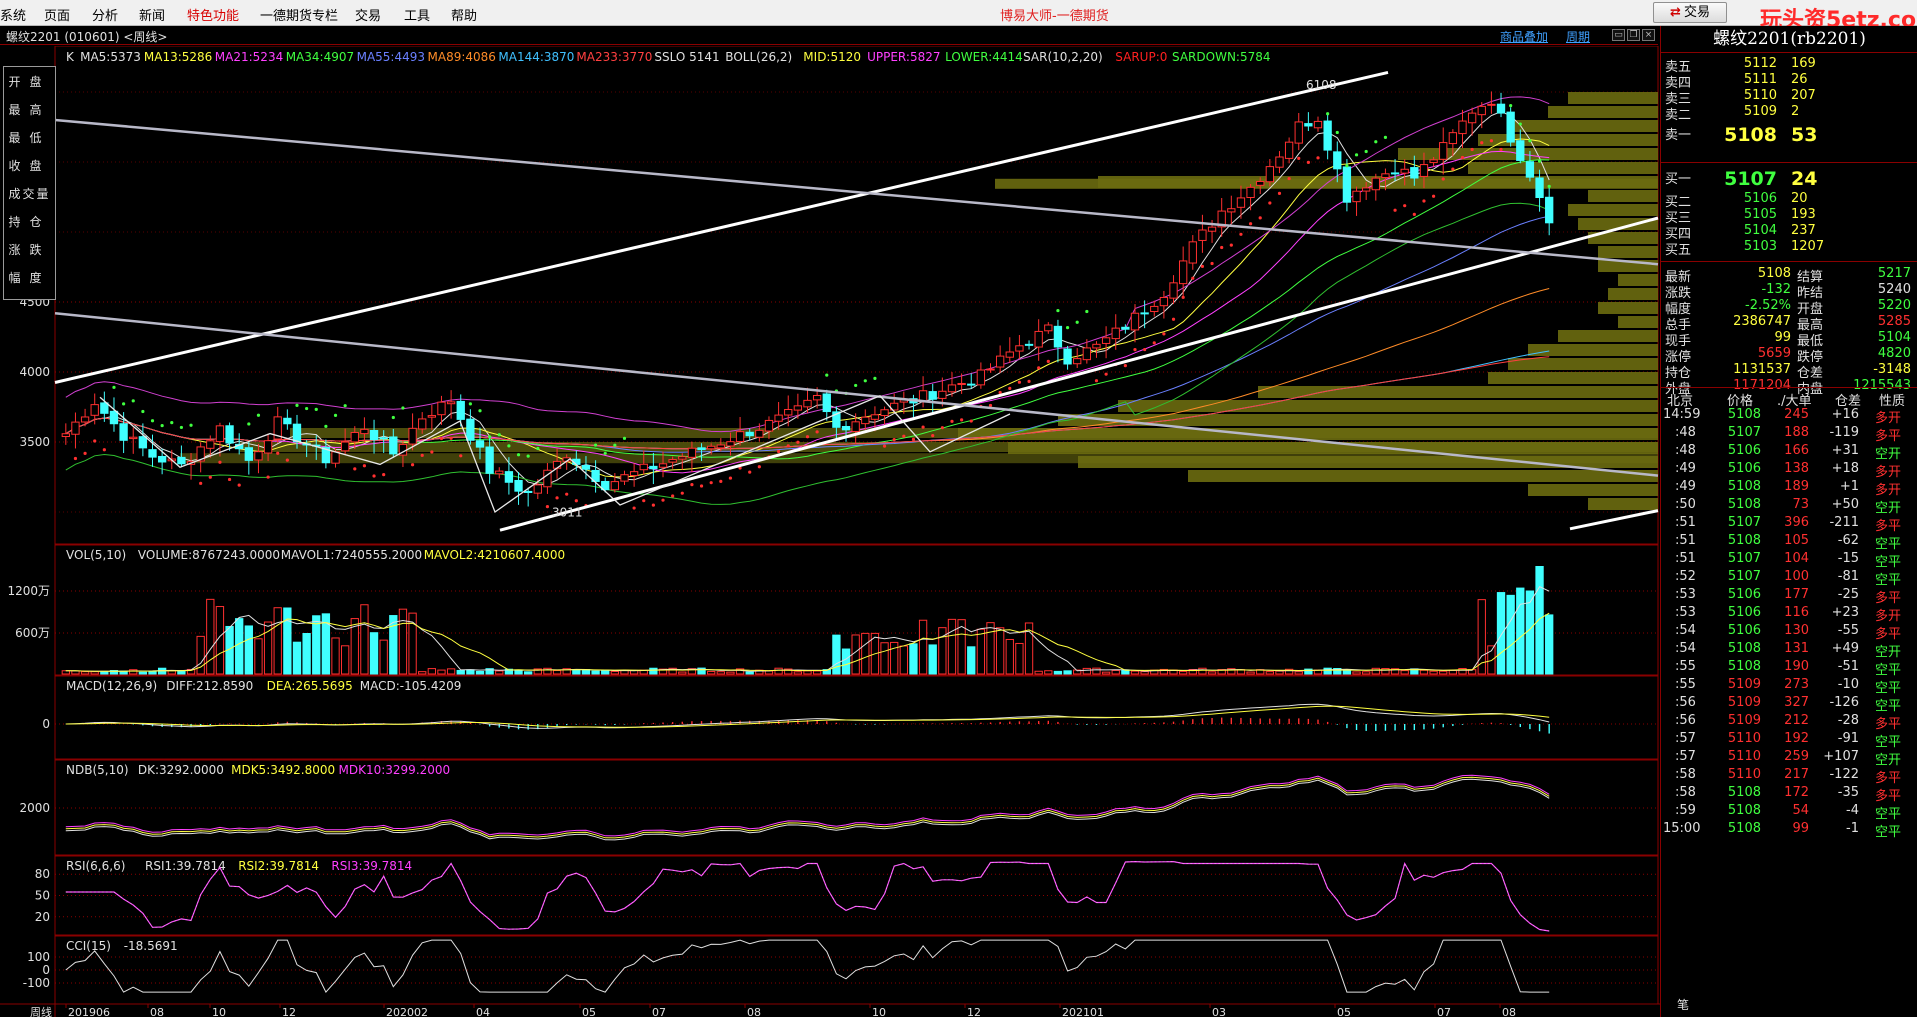 The image size is (1917, 1017). I want to click on tick-price: 5107, so click(1744, 432).